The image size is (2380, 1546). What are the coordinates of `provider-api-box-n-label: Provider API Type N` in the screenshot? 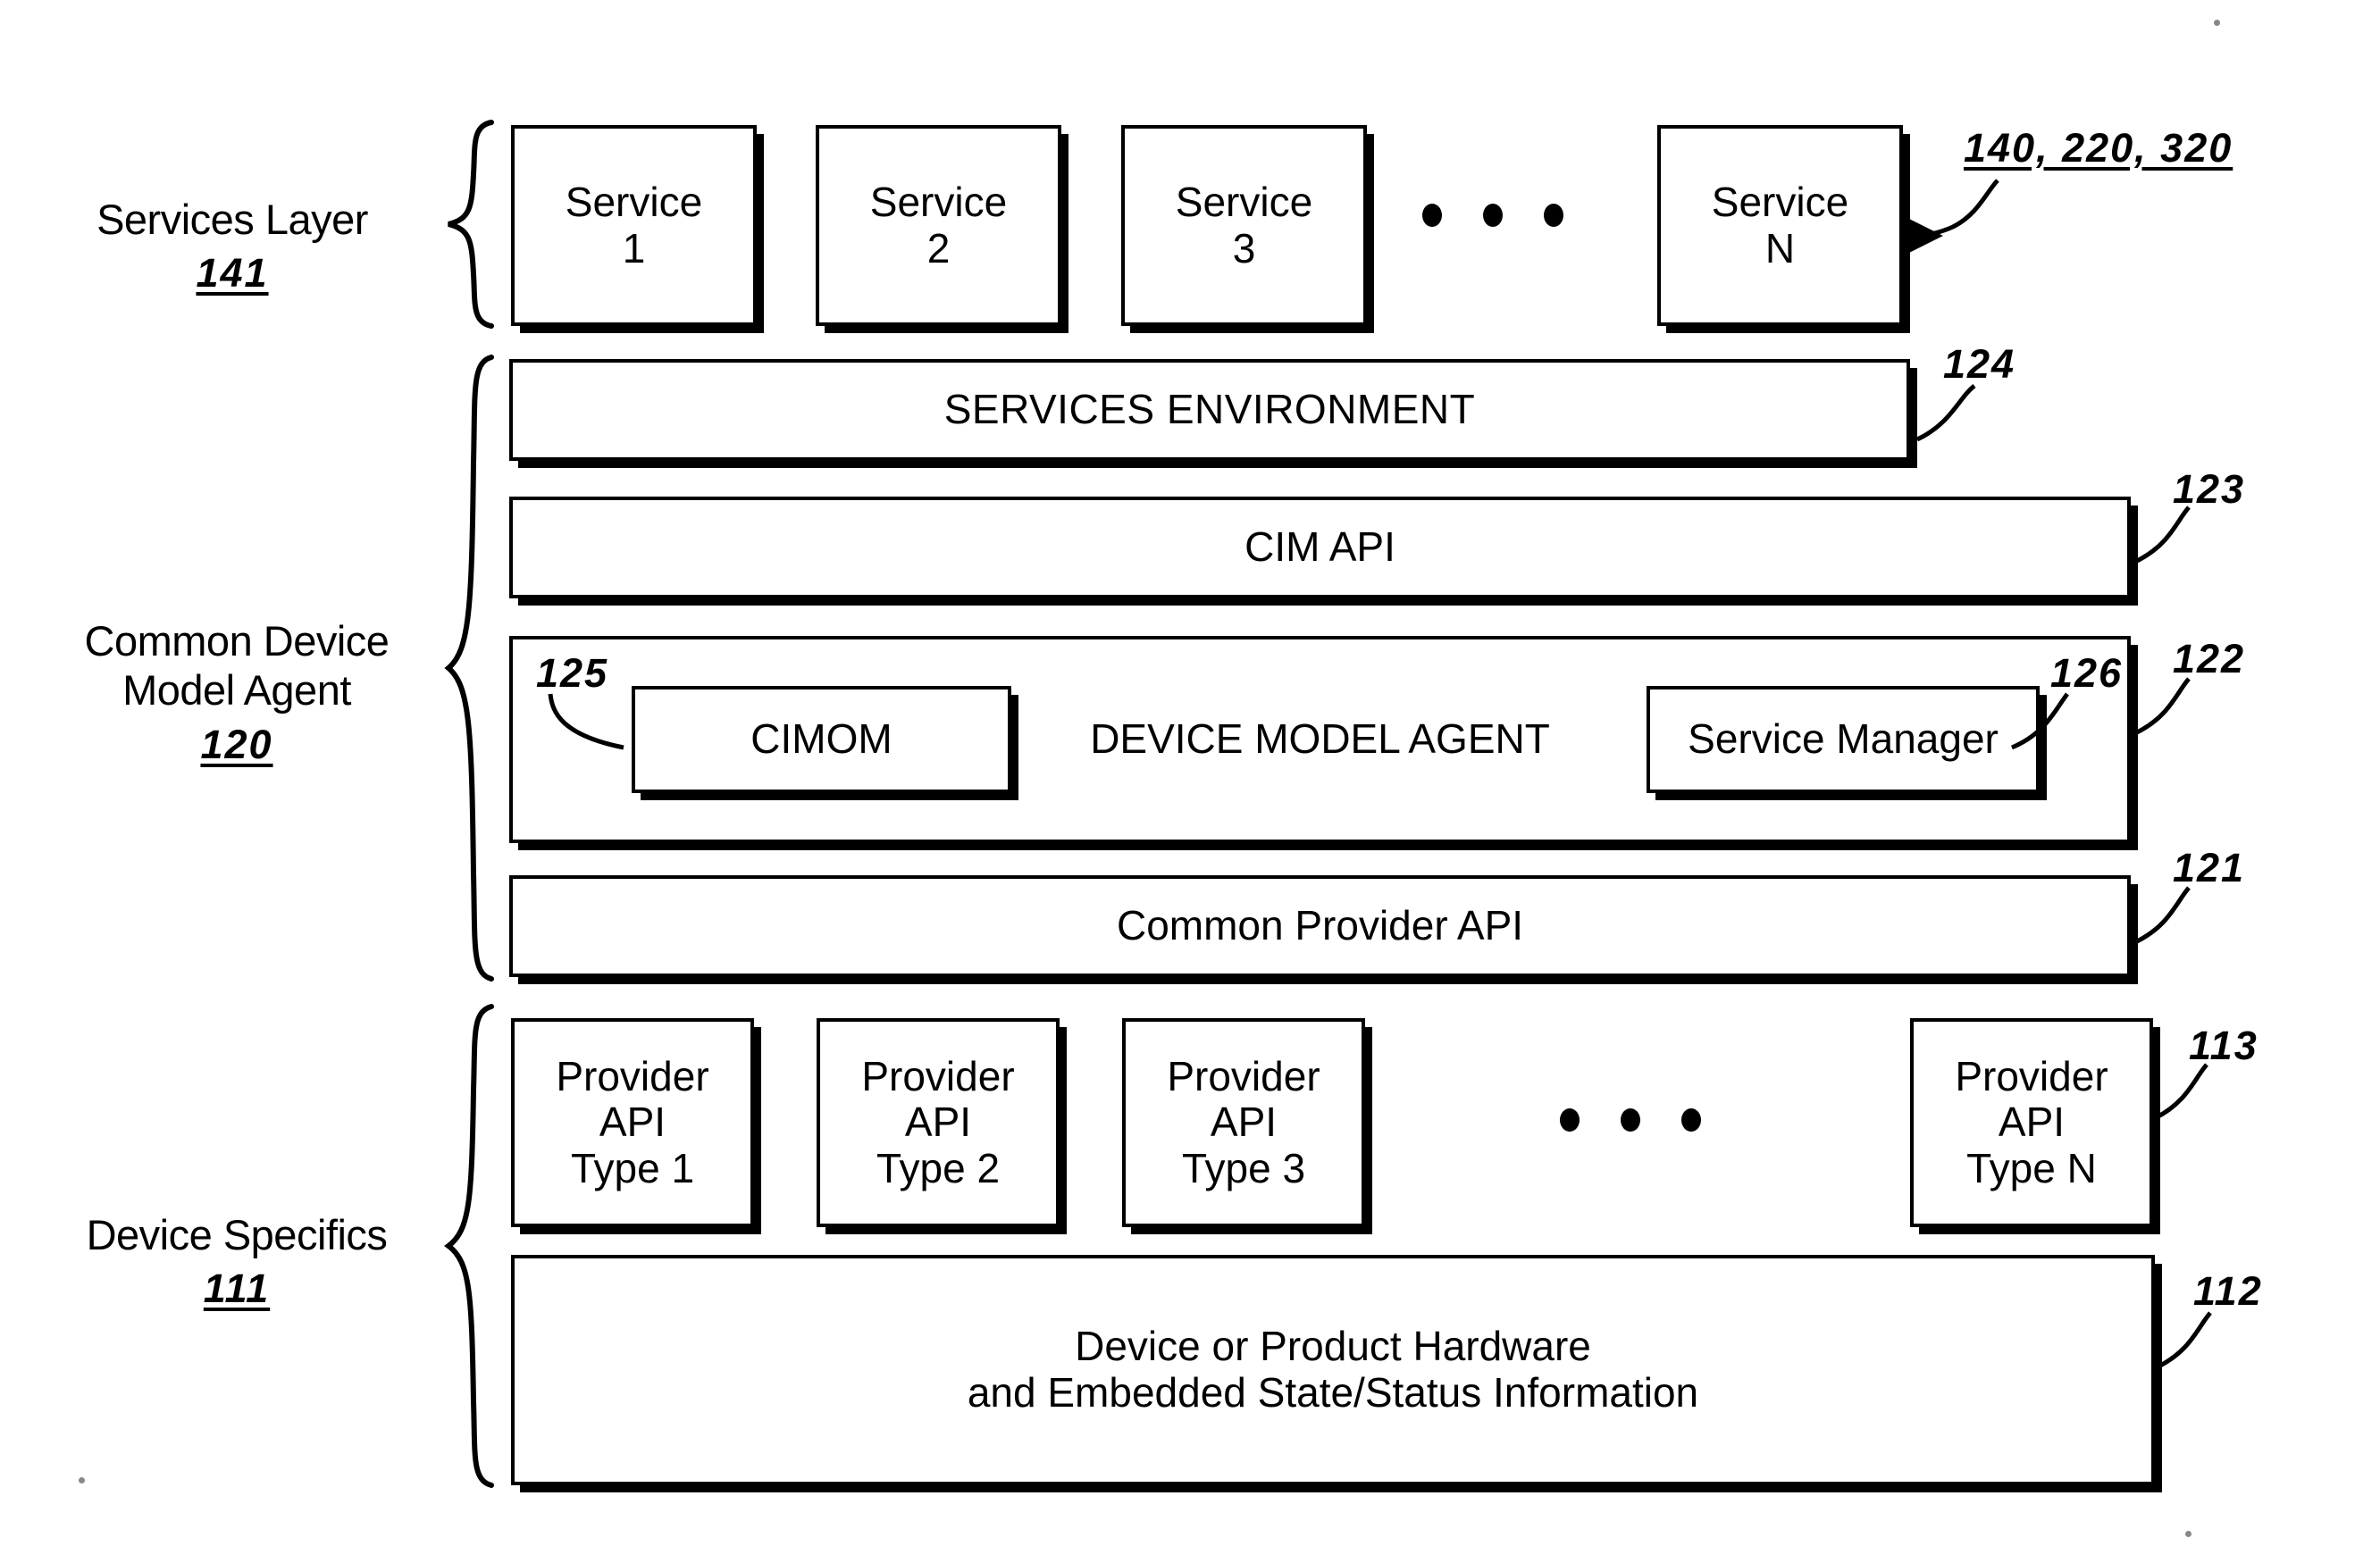 It's located at (2031, 1121).